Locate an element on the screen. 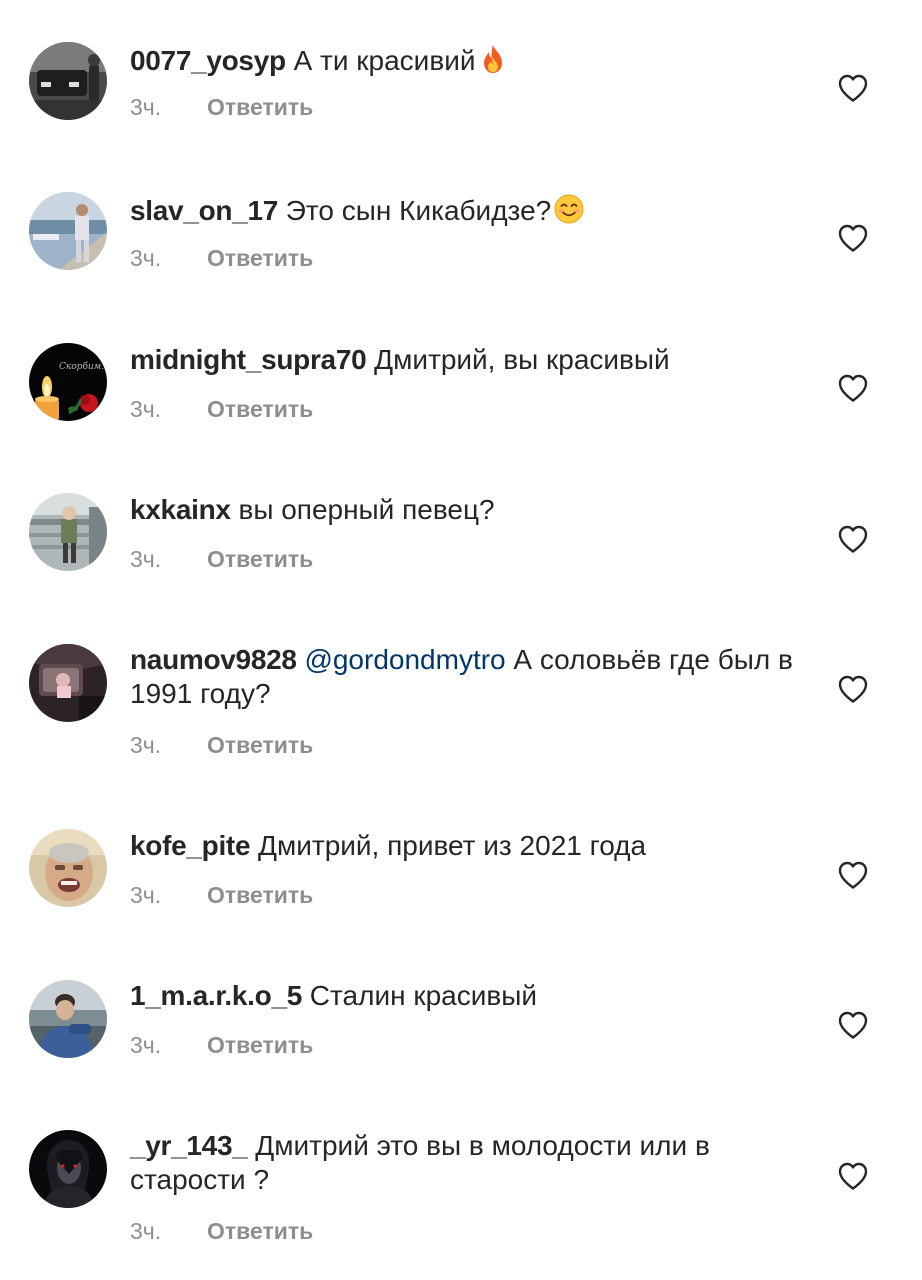  comment-text: 0077_yosyp А ти красивий is located at coordinates (465, 60).